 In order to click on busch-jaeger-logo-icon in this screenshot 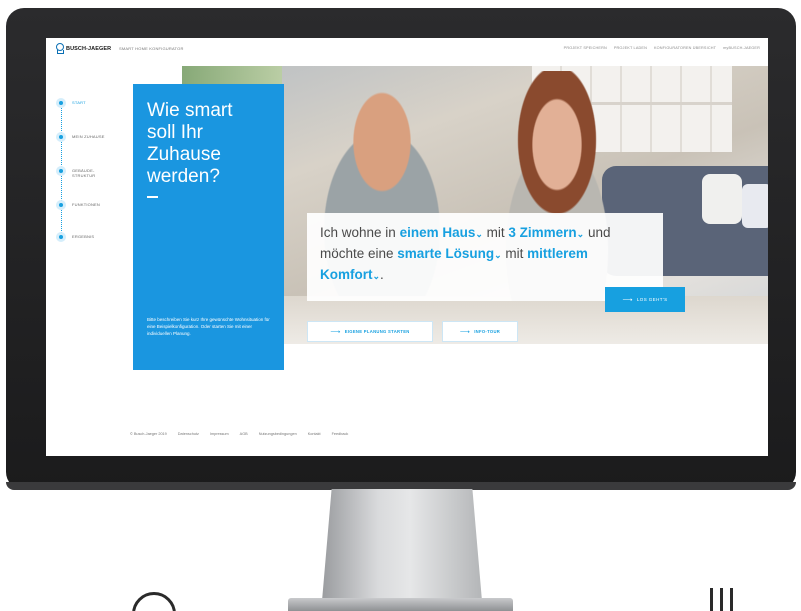, I will do `click(60, 48)`.